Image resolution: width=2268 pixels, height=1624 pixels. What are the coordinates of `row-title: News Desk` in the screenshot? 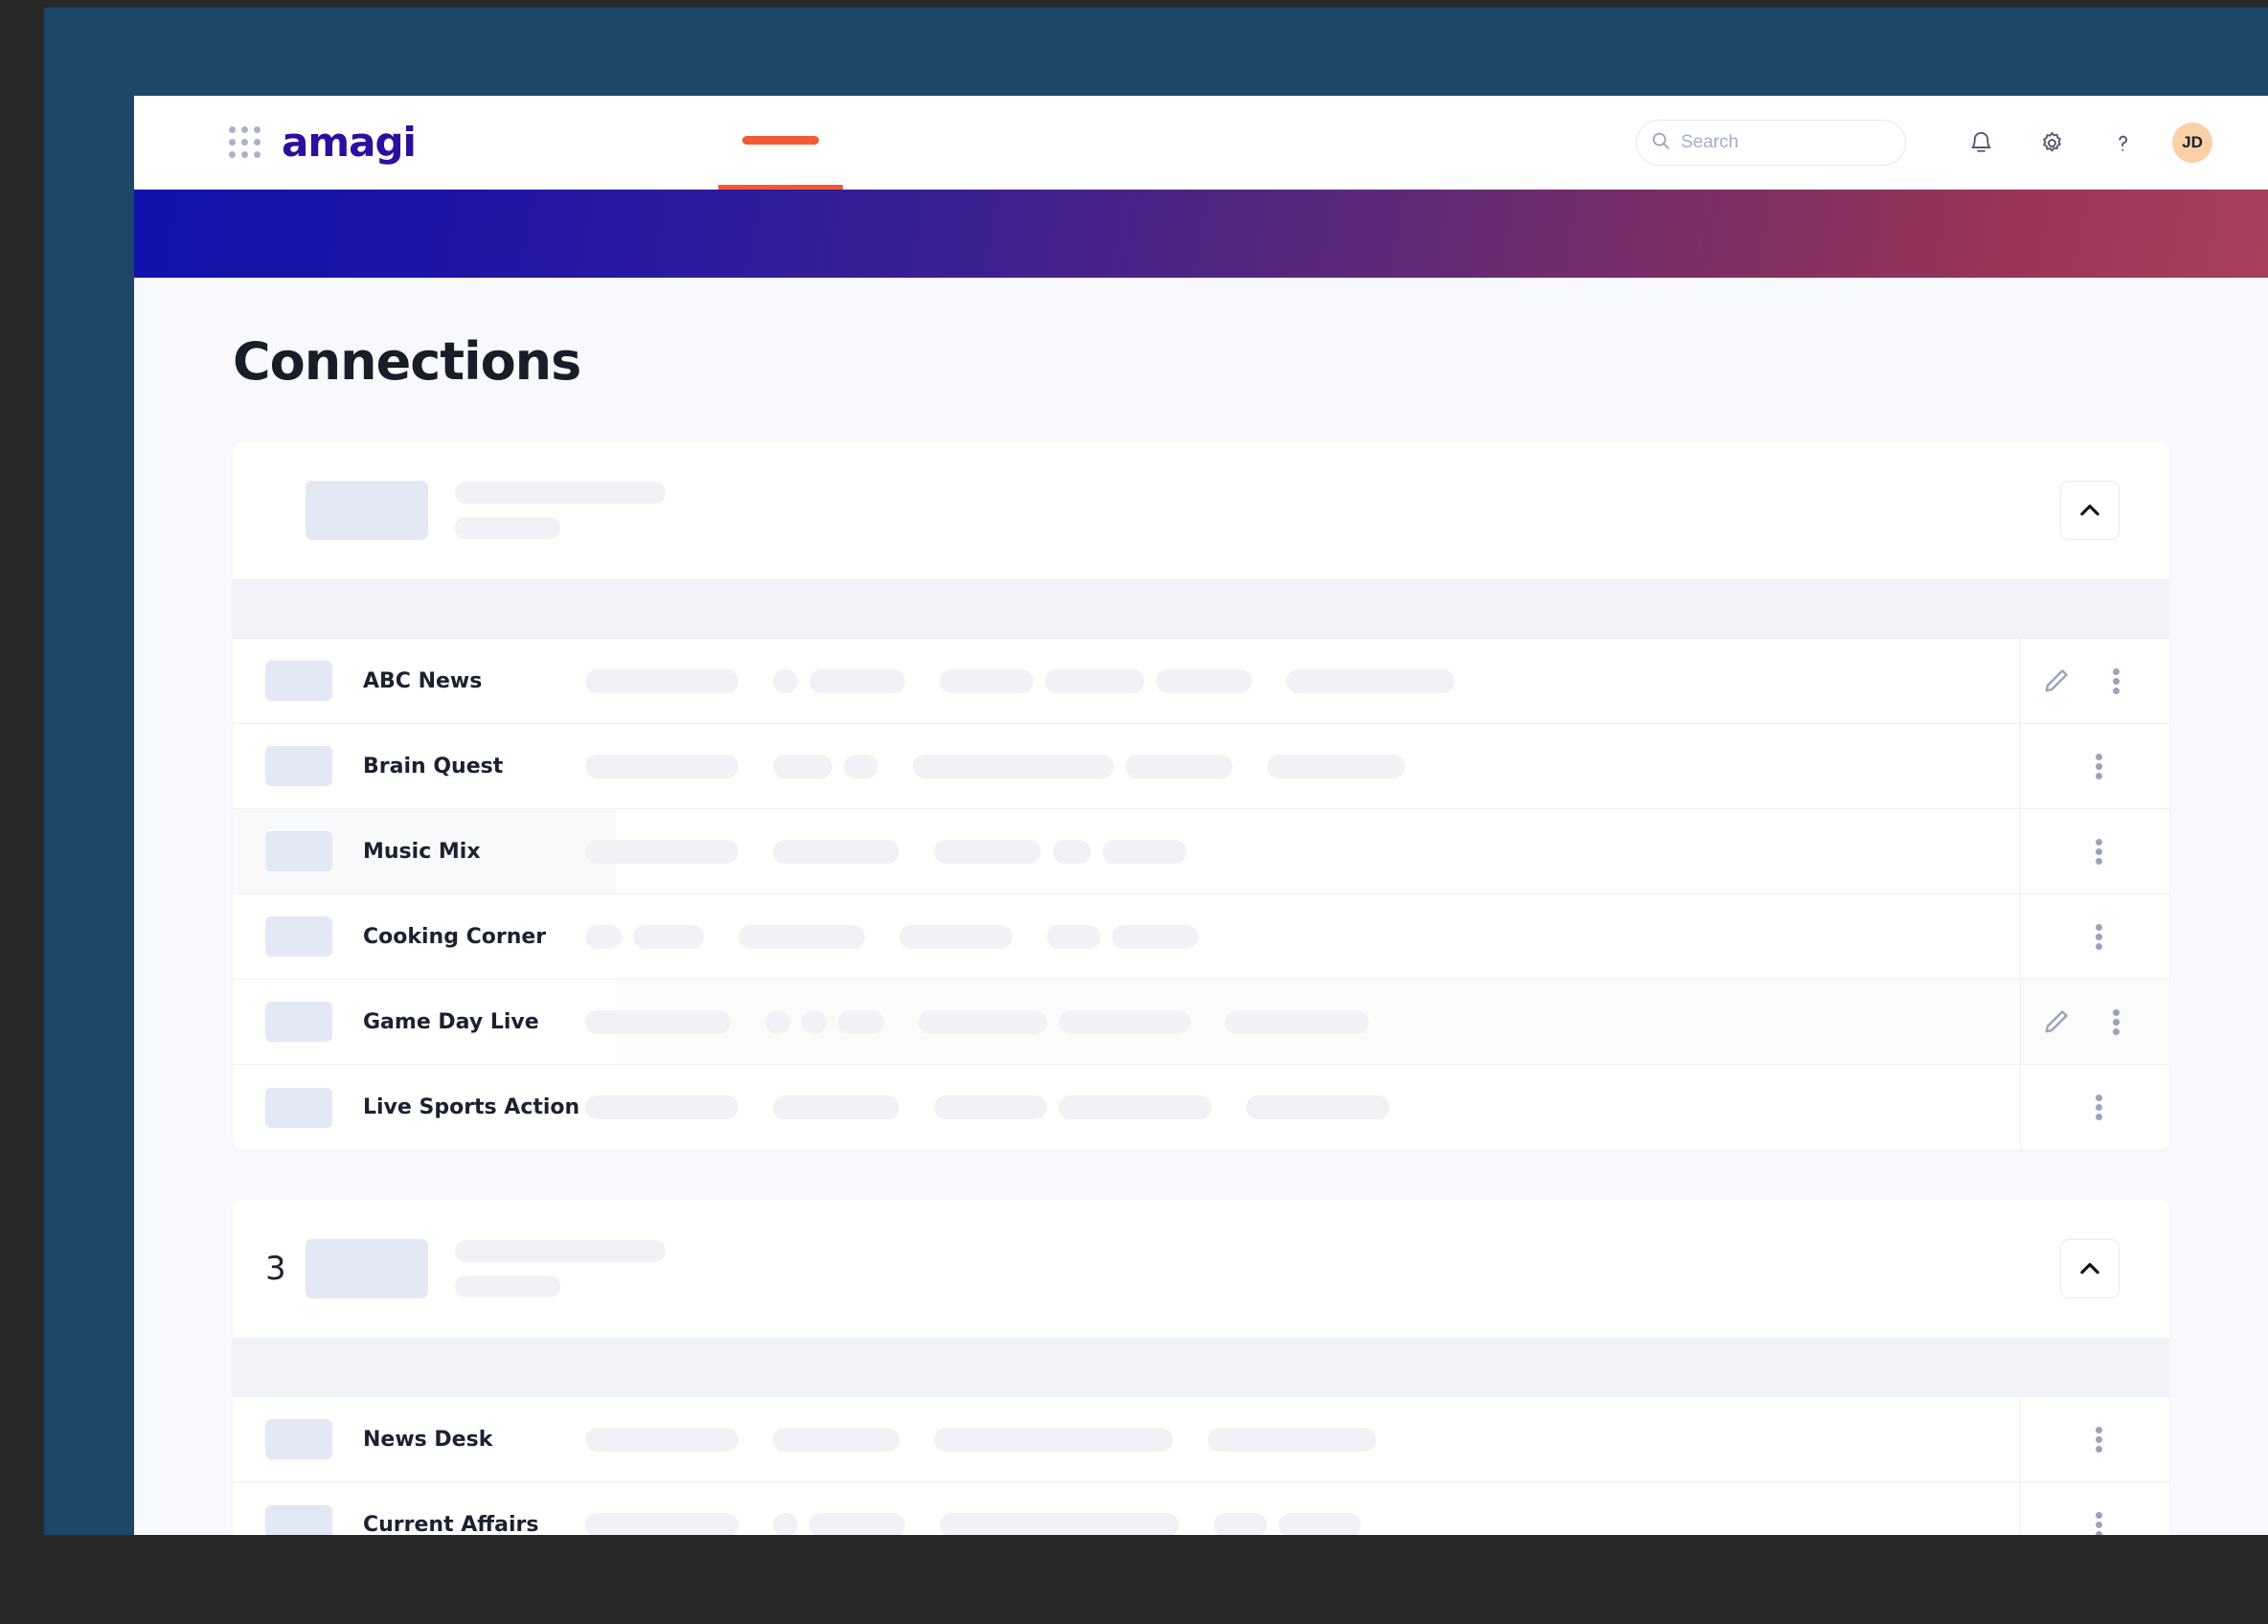 It's located at (428, 1439).